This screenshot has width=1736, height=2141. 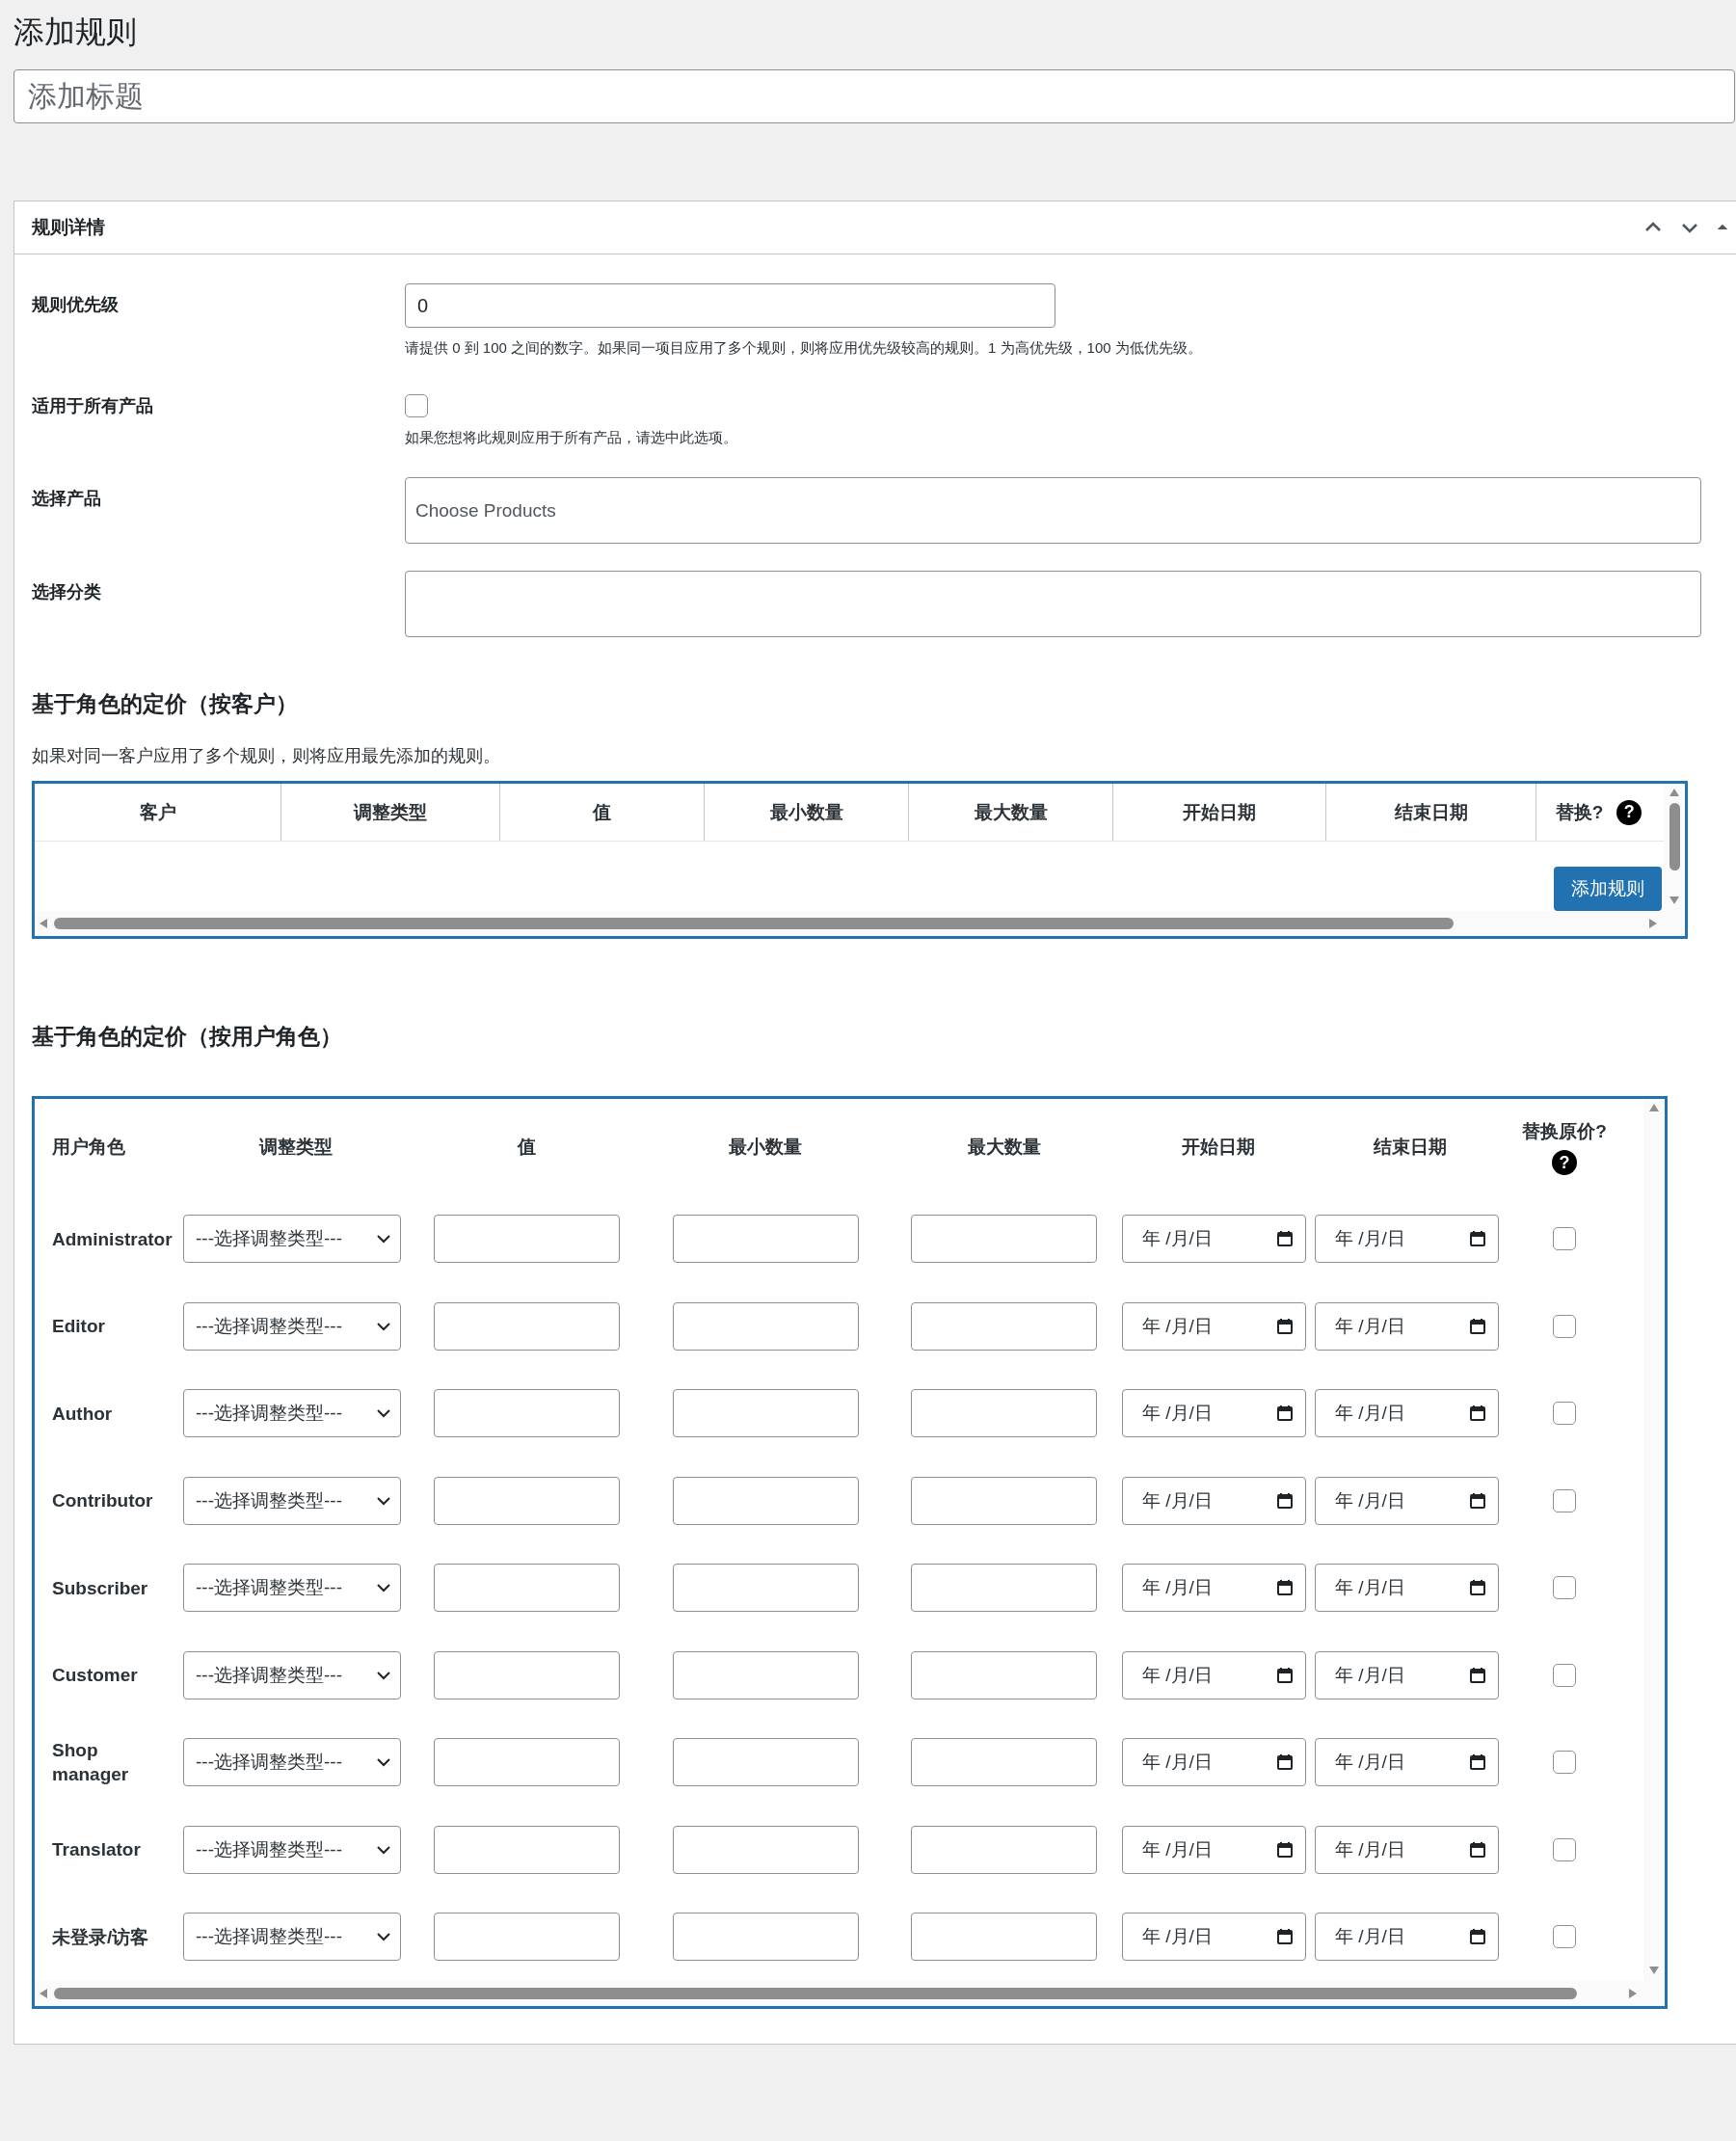 What do you see at coordinates (874, 96) in the screenshot?
I see `title-input: 添加标题` at bounding box center [874, 96].